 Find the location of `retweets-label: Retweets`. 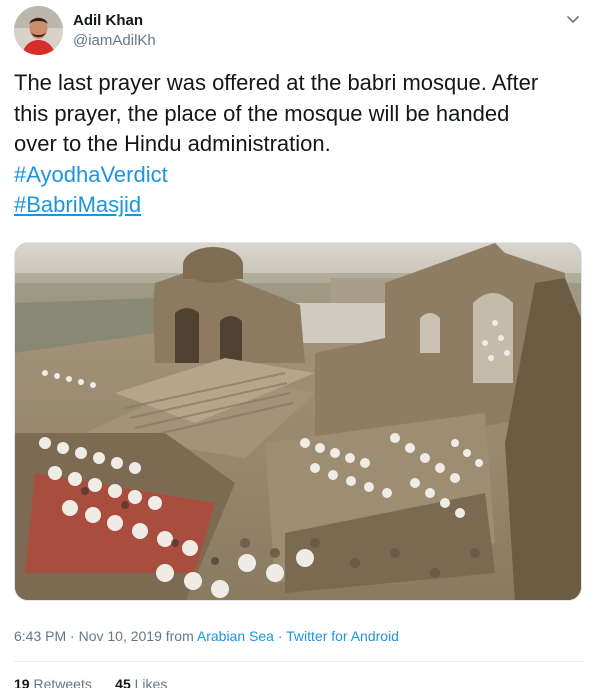

retweets-label: Retweets is located at coordinates (62, 682).